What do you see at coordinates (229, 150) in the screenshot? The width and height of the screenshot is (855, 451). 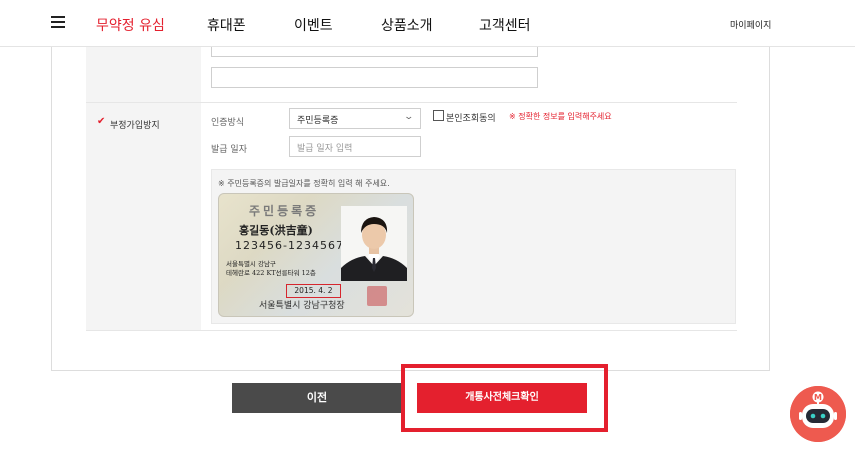 I see `issue-date-label: 발급 일자` at bounding box center [229, 150].